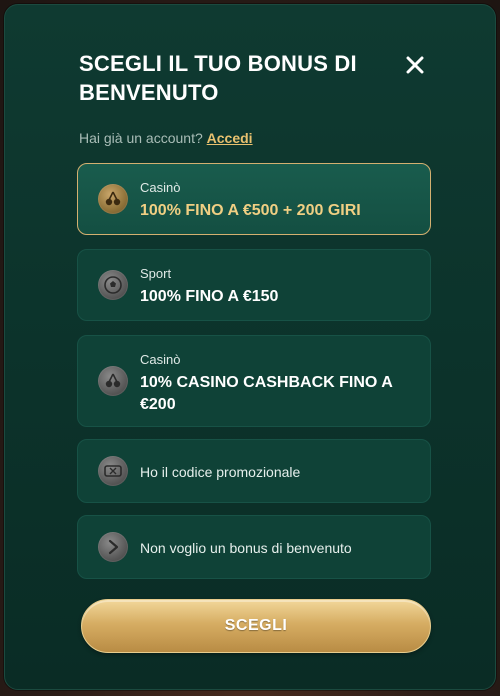  I want to click on promo-code-label: Ho il codice promozionale, so click(220, 472).